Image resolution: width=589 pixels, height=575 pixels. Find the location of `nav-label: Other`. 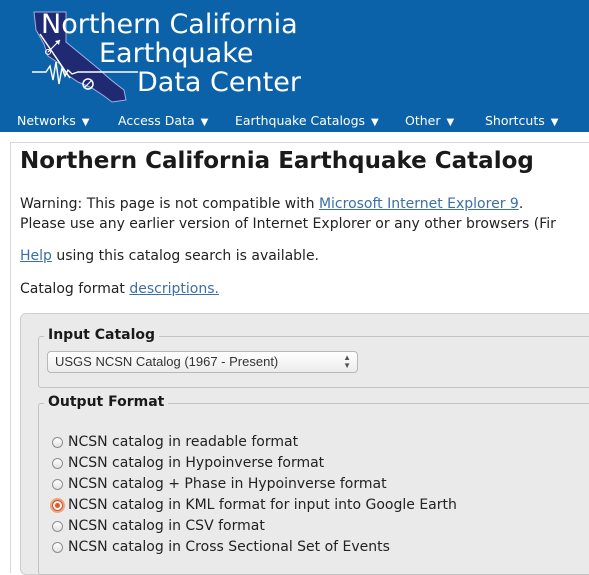

nav-label: Other is located at coordinates (423, 120).